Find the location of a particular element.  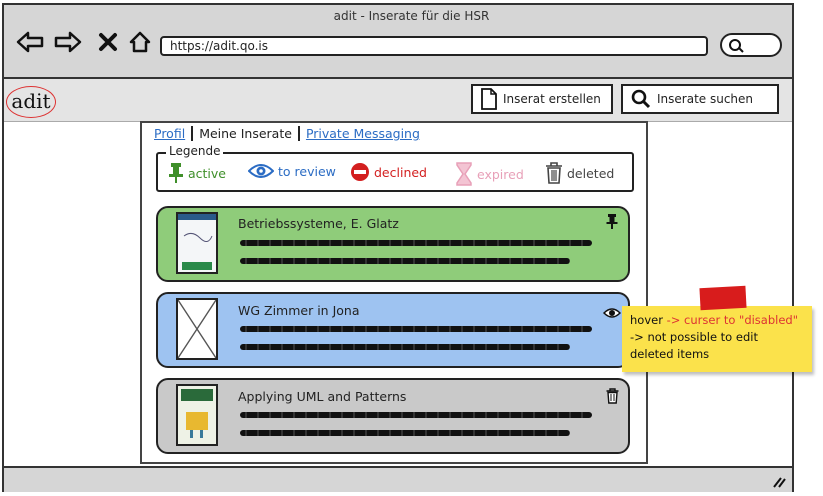

search-listings-label: Inserate suchen is located at coordinates (705, 99).